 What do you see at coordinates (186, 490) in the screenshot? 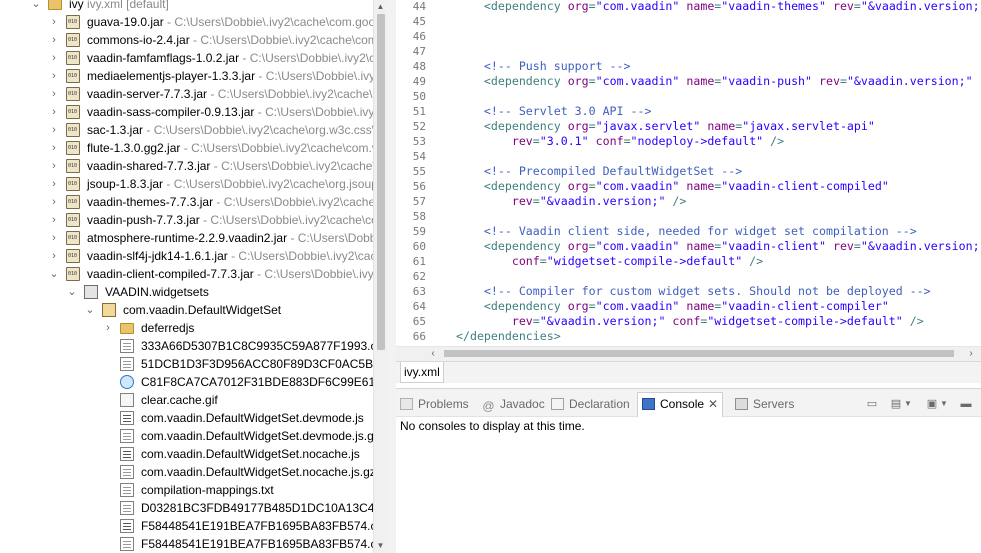
I see `tree-item: compilation-mappings.txt` at bounding box center [186, 490].